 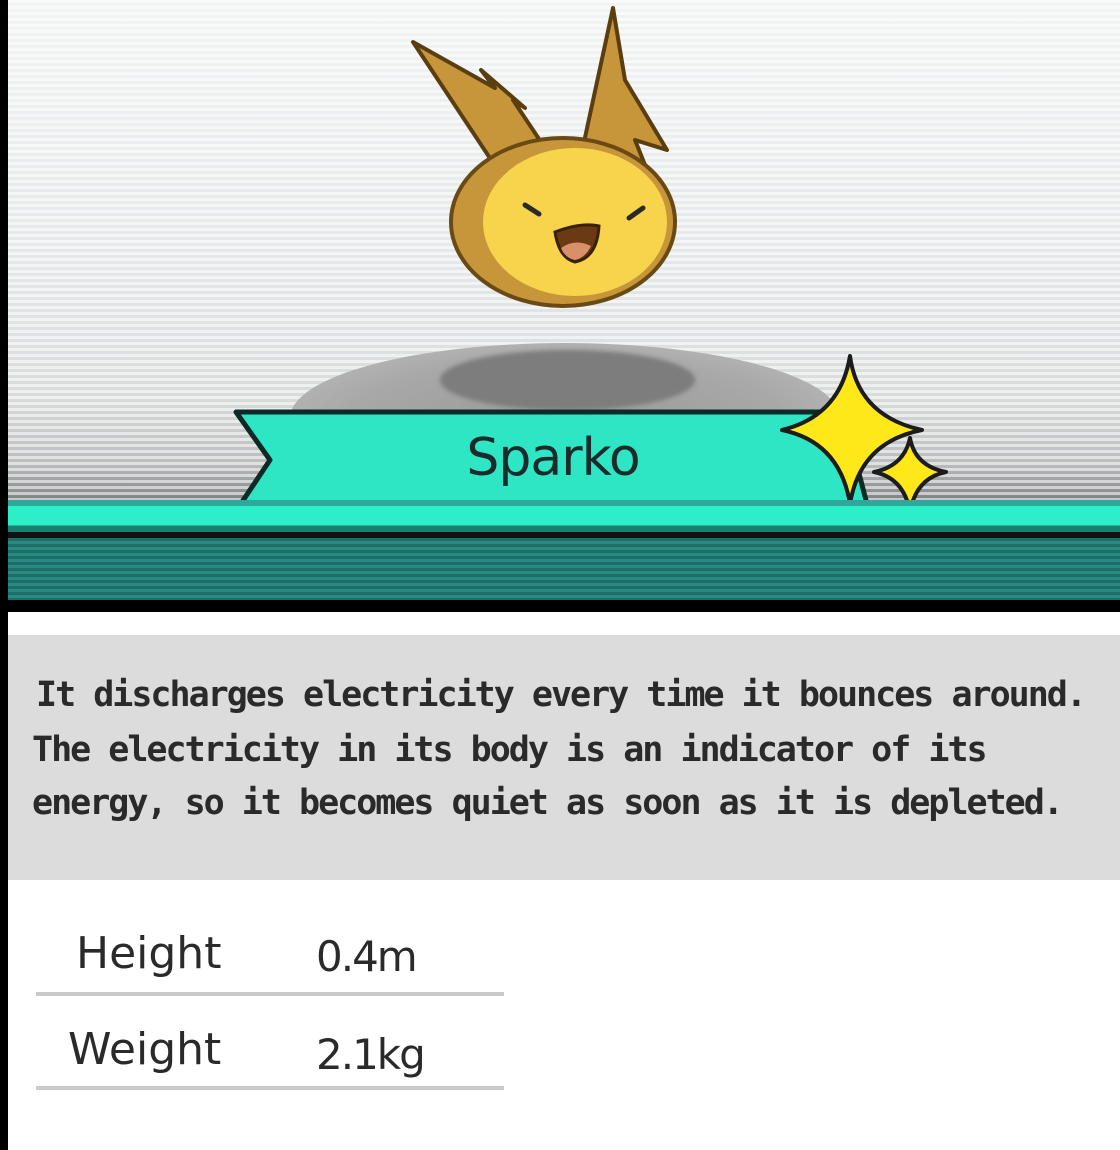 I want to click on weight-underline, so click(x=270, y=1088).